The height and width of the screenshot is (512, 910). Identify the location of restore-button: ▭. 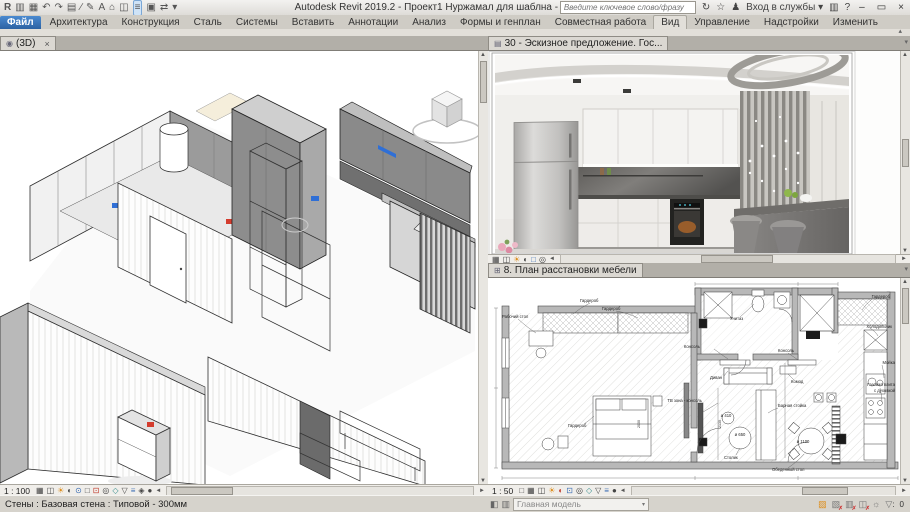
(881, 7).